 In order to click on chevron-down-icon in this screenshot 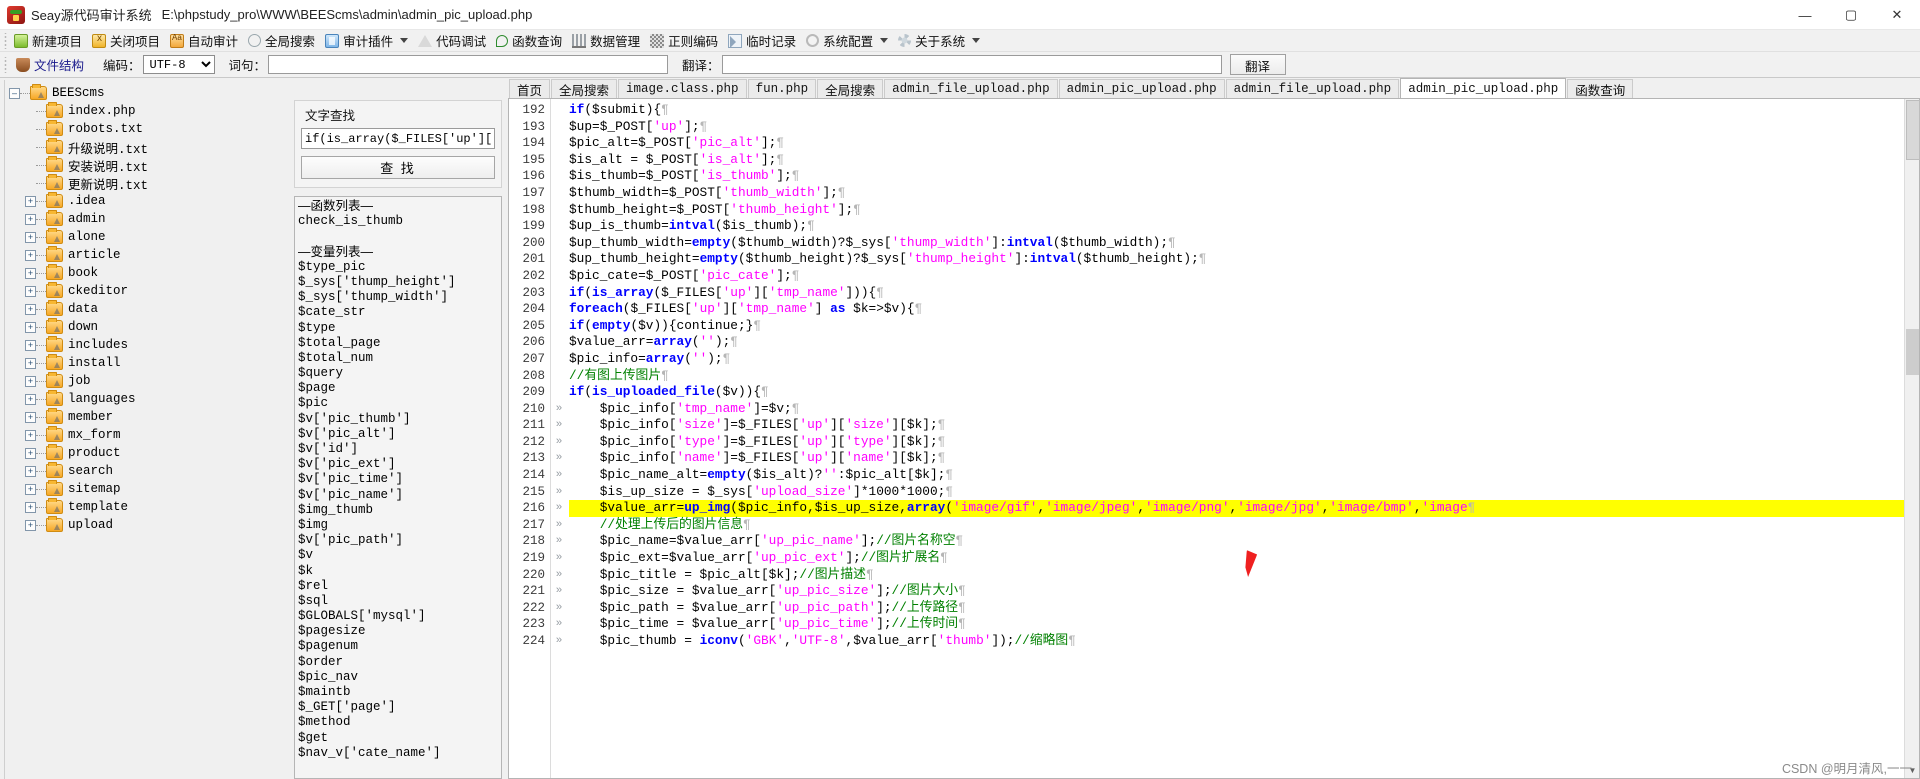, I will do `click(976, 40)`.